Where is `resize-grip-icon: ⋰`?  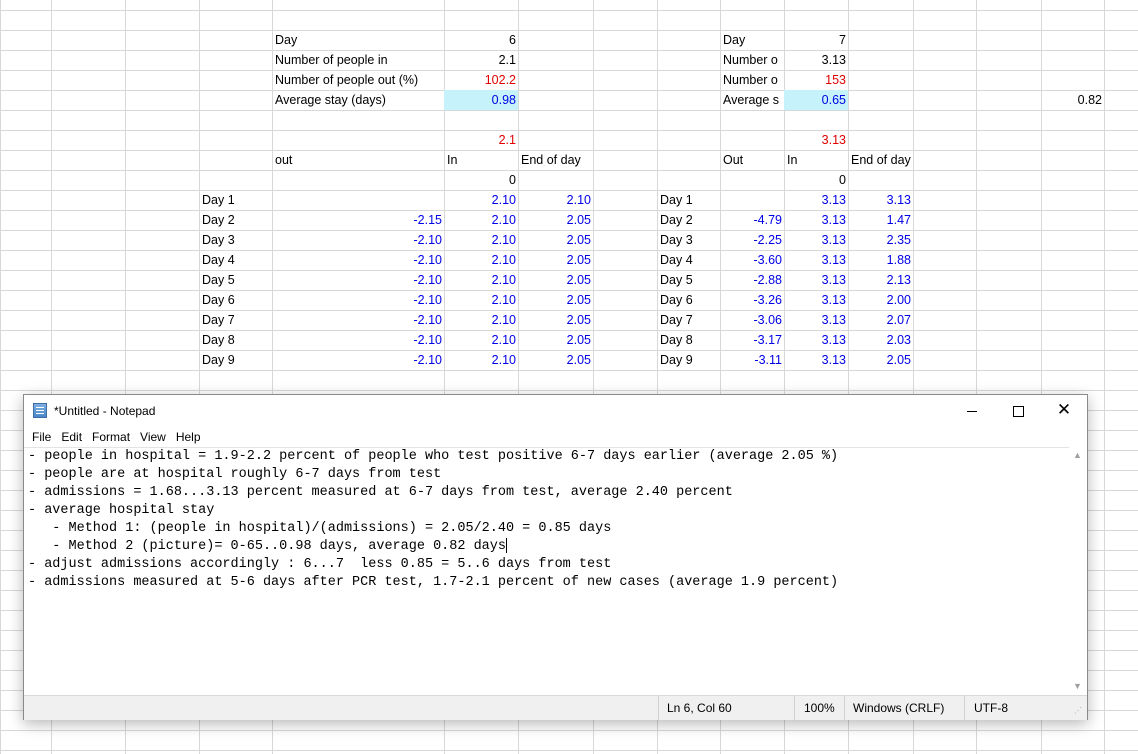 resize-grip-icon: ⋰ is located at coordinates (1079, 711).